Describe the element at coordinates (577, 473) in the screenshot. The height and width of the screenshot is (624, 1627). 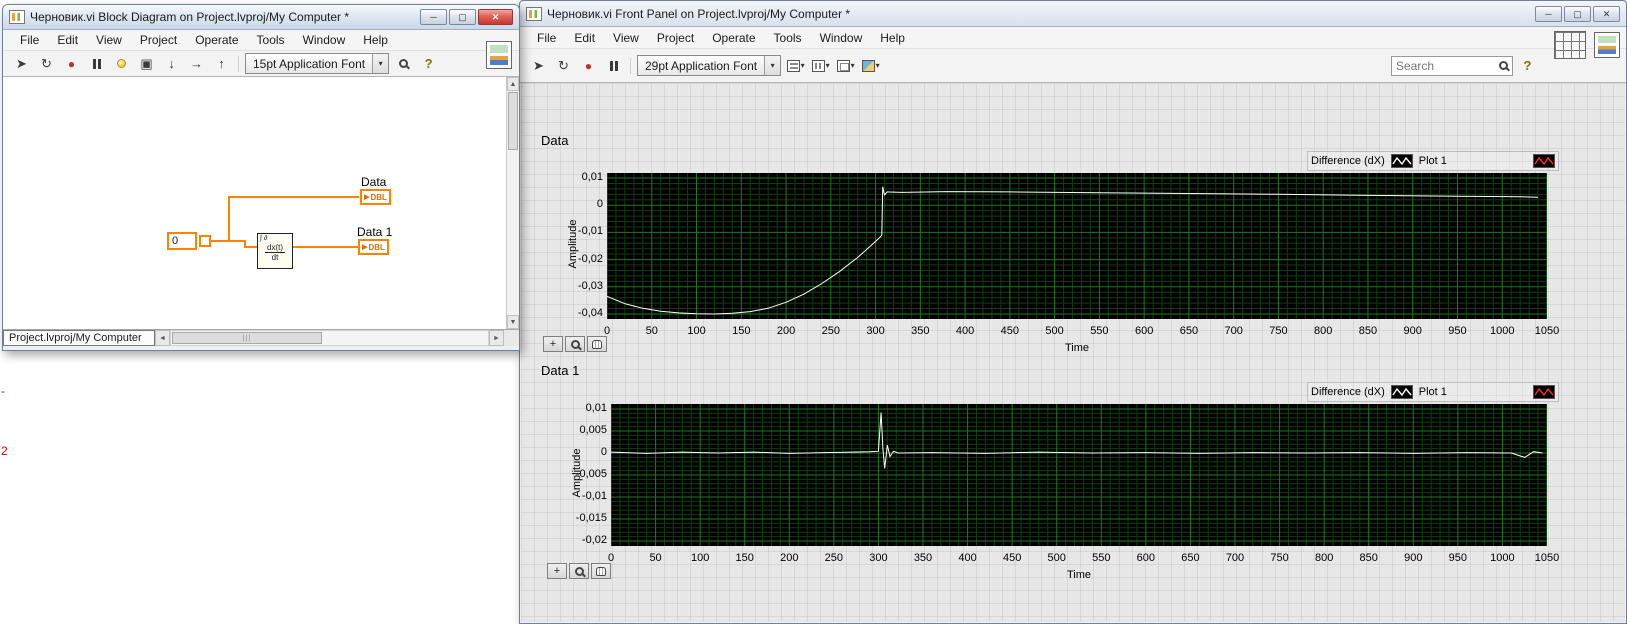
I see `y-axis-title: Amplitude` at that location.